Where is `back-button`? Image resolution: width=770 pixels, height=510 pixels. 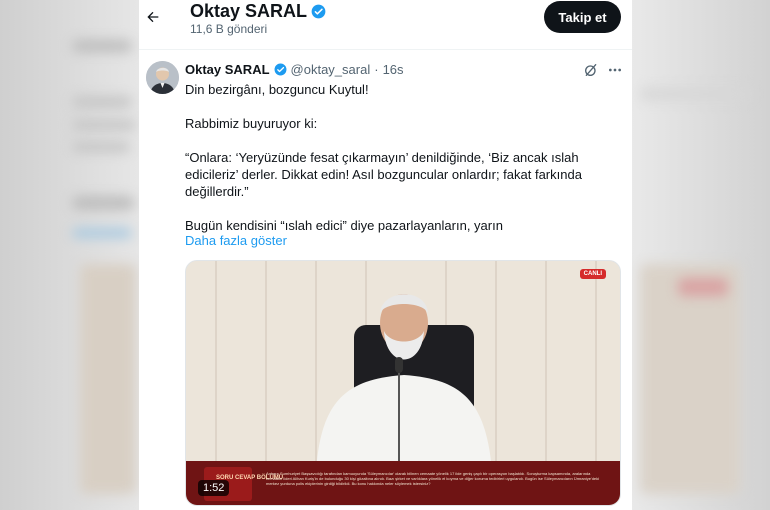
back-button is located at coordinates (153, 17).